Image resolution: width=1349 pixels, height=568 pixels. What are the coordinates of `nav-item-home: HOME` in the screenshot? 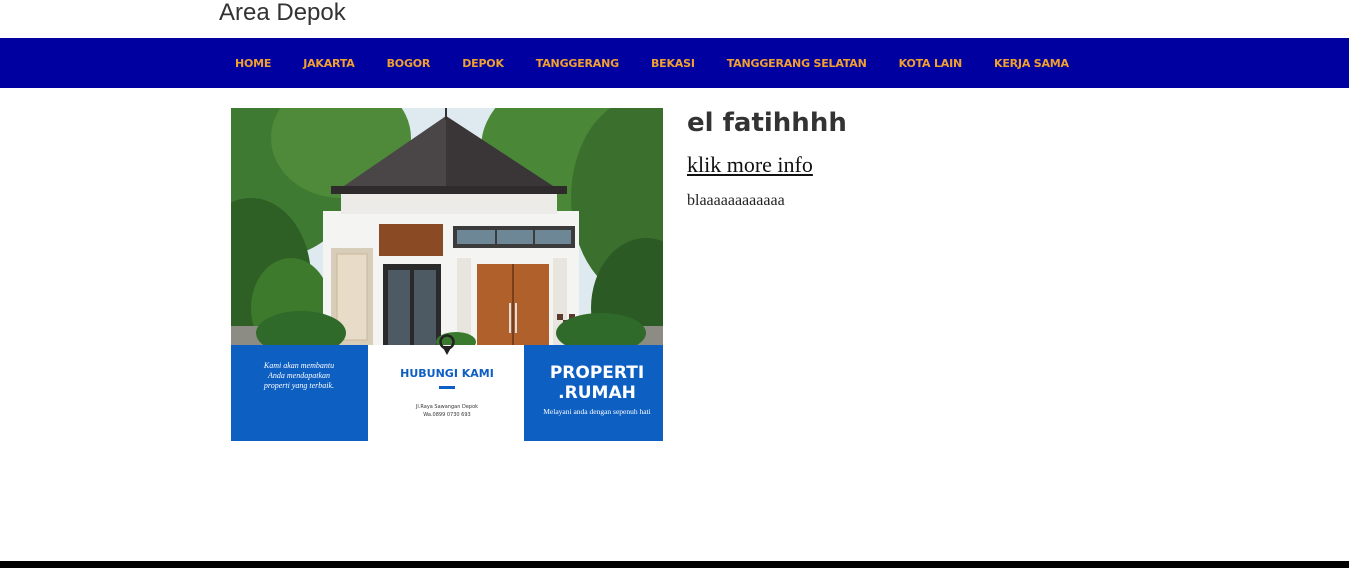 It's located at (253, 63).